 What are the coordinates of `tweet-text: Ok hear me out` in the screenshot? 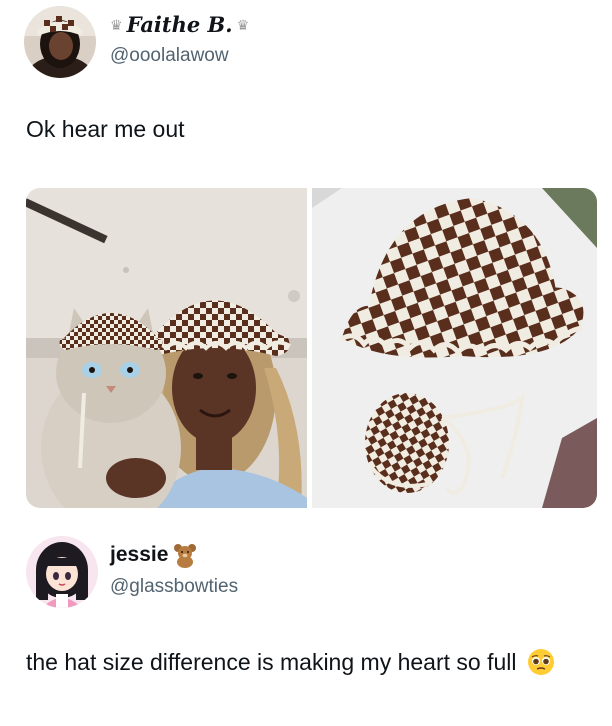 It's located at (105, 129).